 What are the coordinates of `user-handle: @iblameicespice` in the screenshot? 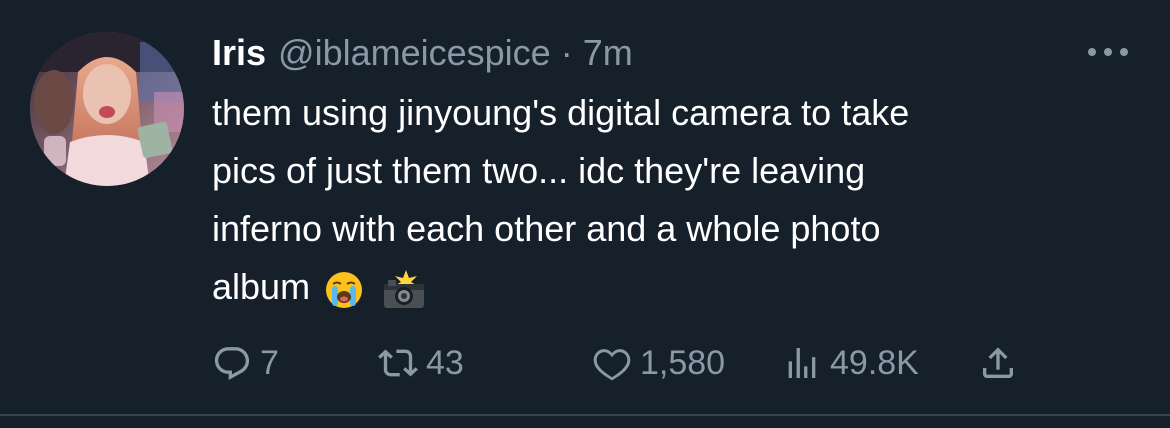 It's located at (414, 53).